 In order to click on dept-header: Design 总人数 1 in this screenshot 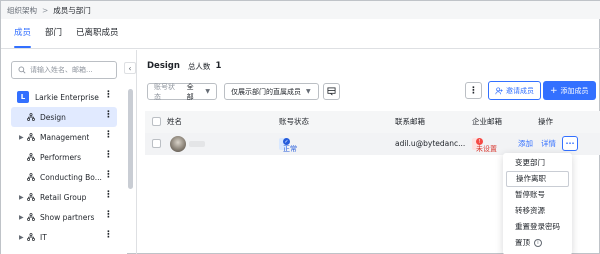, I will do `click(184, 66)`.